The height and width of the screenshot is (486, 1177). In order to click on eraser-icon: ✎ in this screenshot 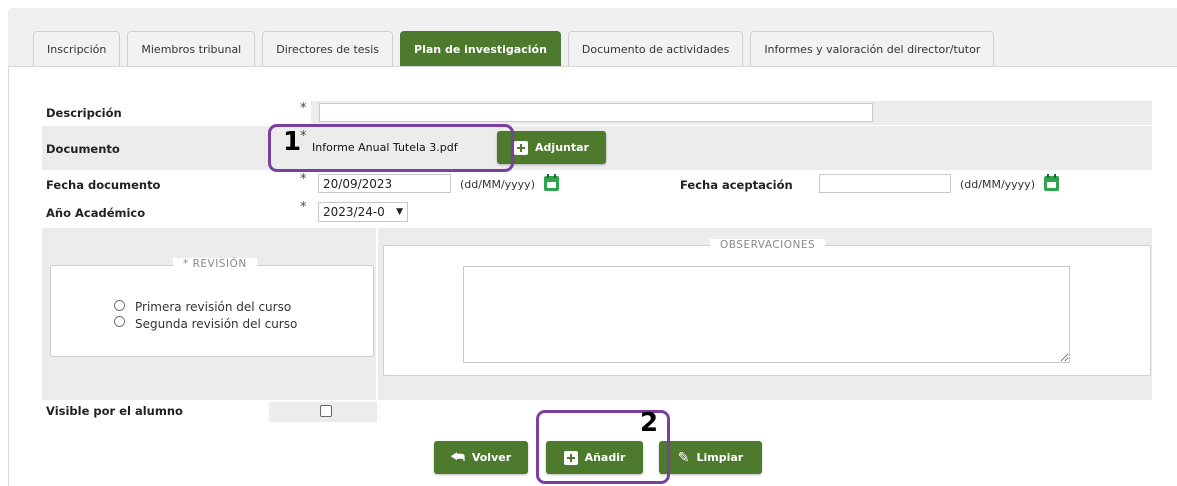, I will do `click(683, 457)`.